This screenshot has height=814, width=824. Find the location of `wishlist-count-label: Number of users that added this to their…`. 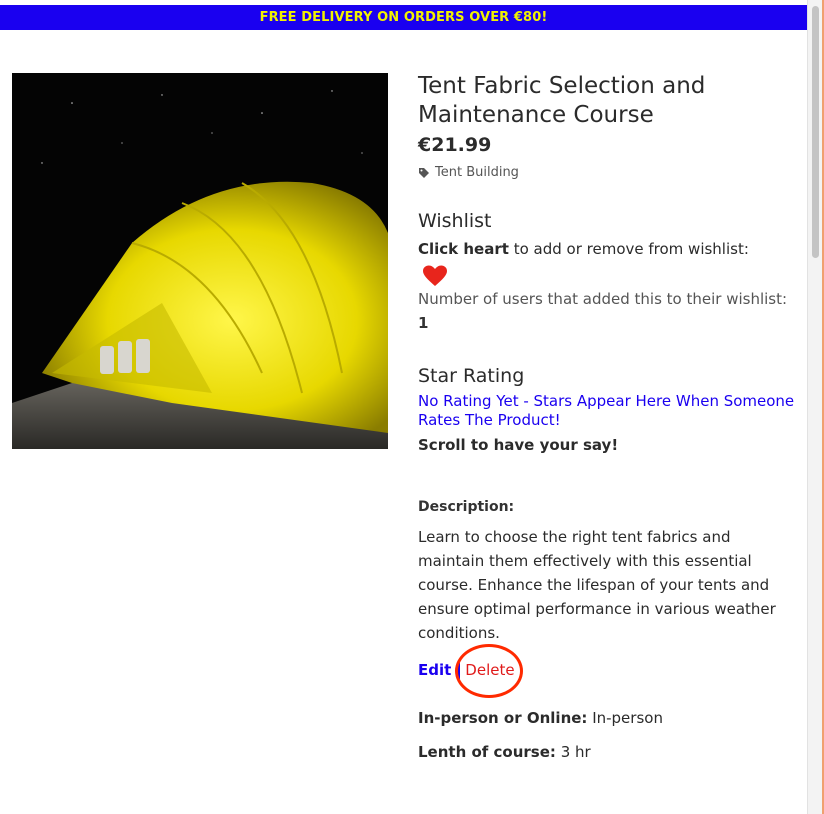

wishlist-count-label: Number of users that added this to their… is located at coordinates (603, 299).